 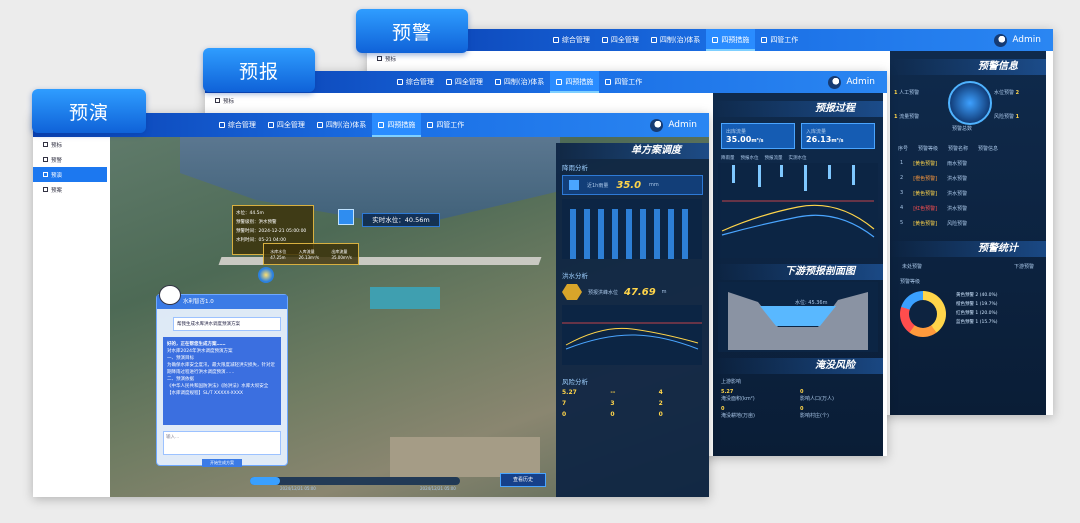 I want to click on stats-row: 未处预警 下游预警, so click(x=968, y=267).